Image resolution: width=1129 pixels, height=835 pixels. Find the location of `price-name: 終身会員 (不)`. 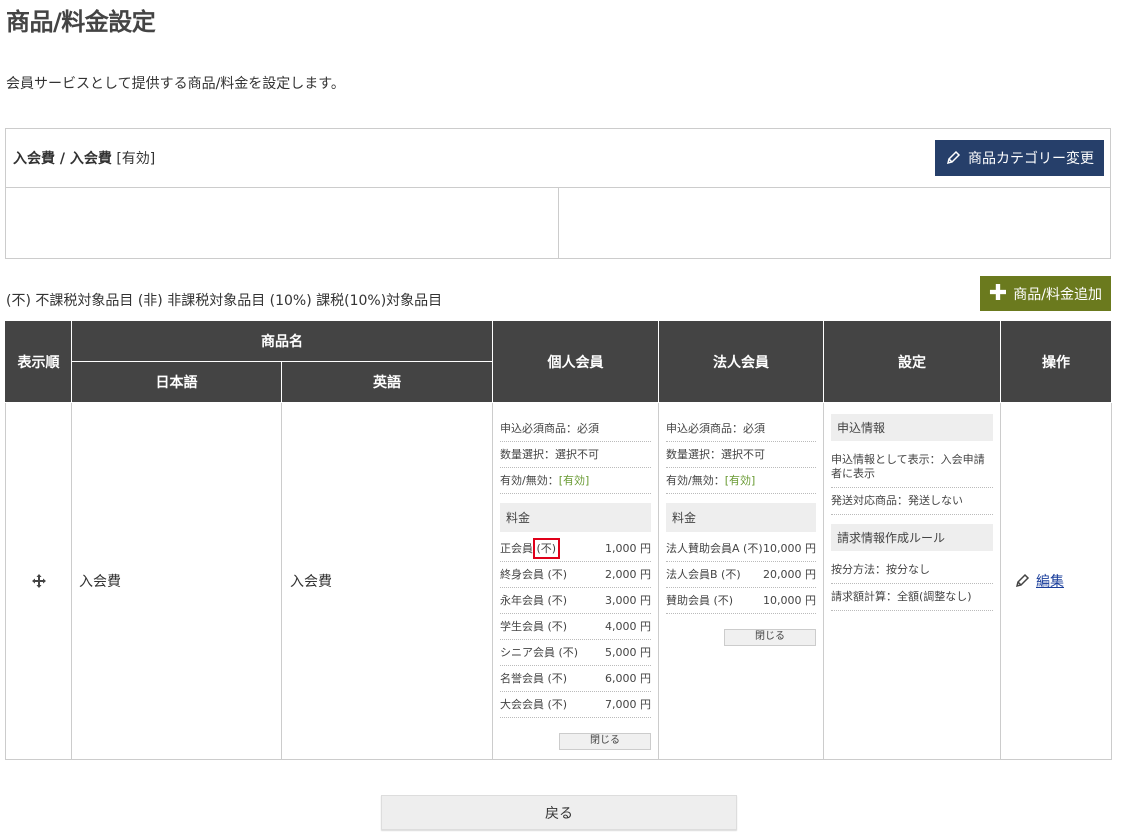

price-name: 終身会員 (不) is located at coordinates (533, 574).